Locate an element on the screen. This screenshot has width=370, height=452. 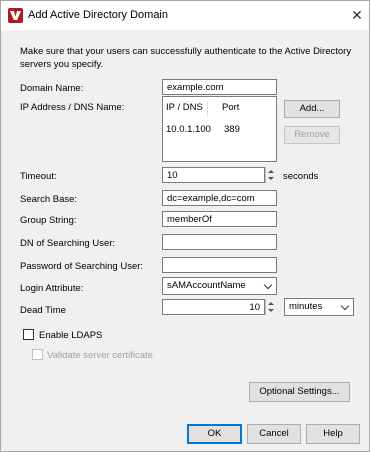
column-header-port: Port is located at coordinates (230, 107).